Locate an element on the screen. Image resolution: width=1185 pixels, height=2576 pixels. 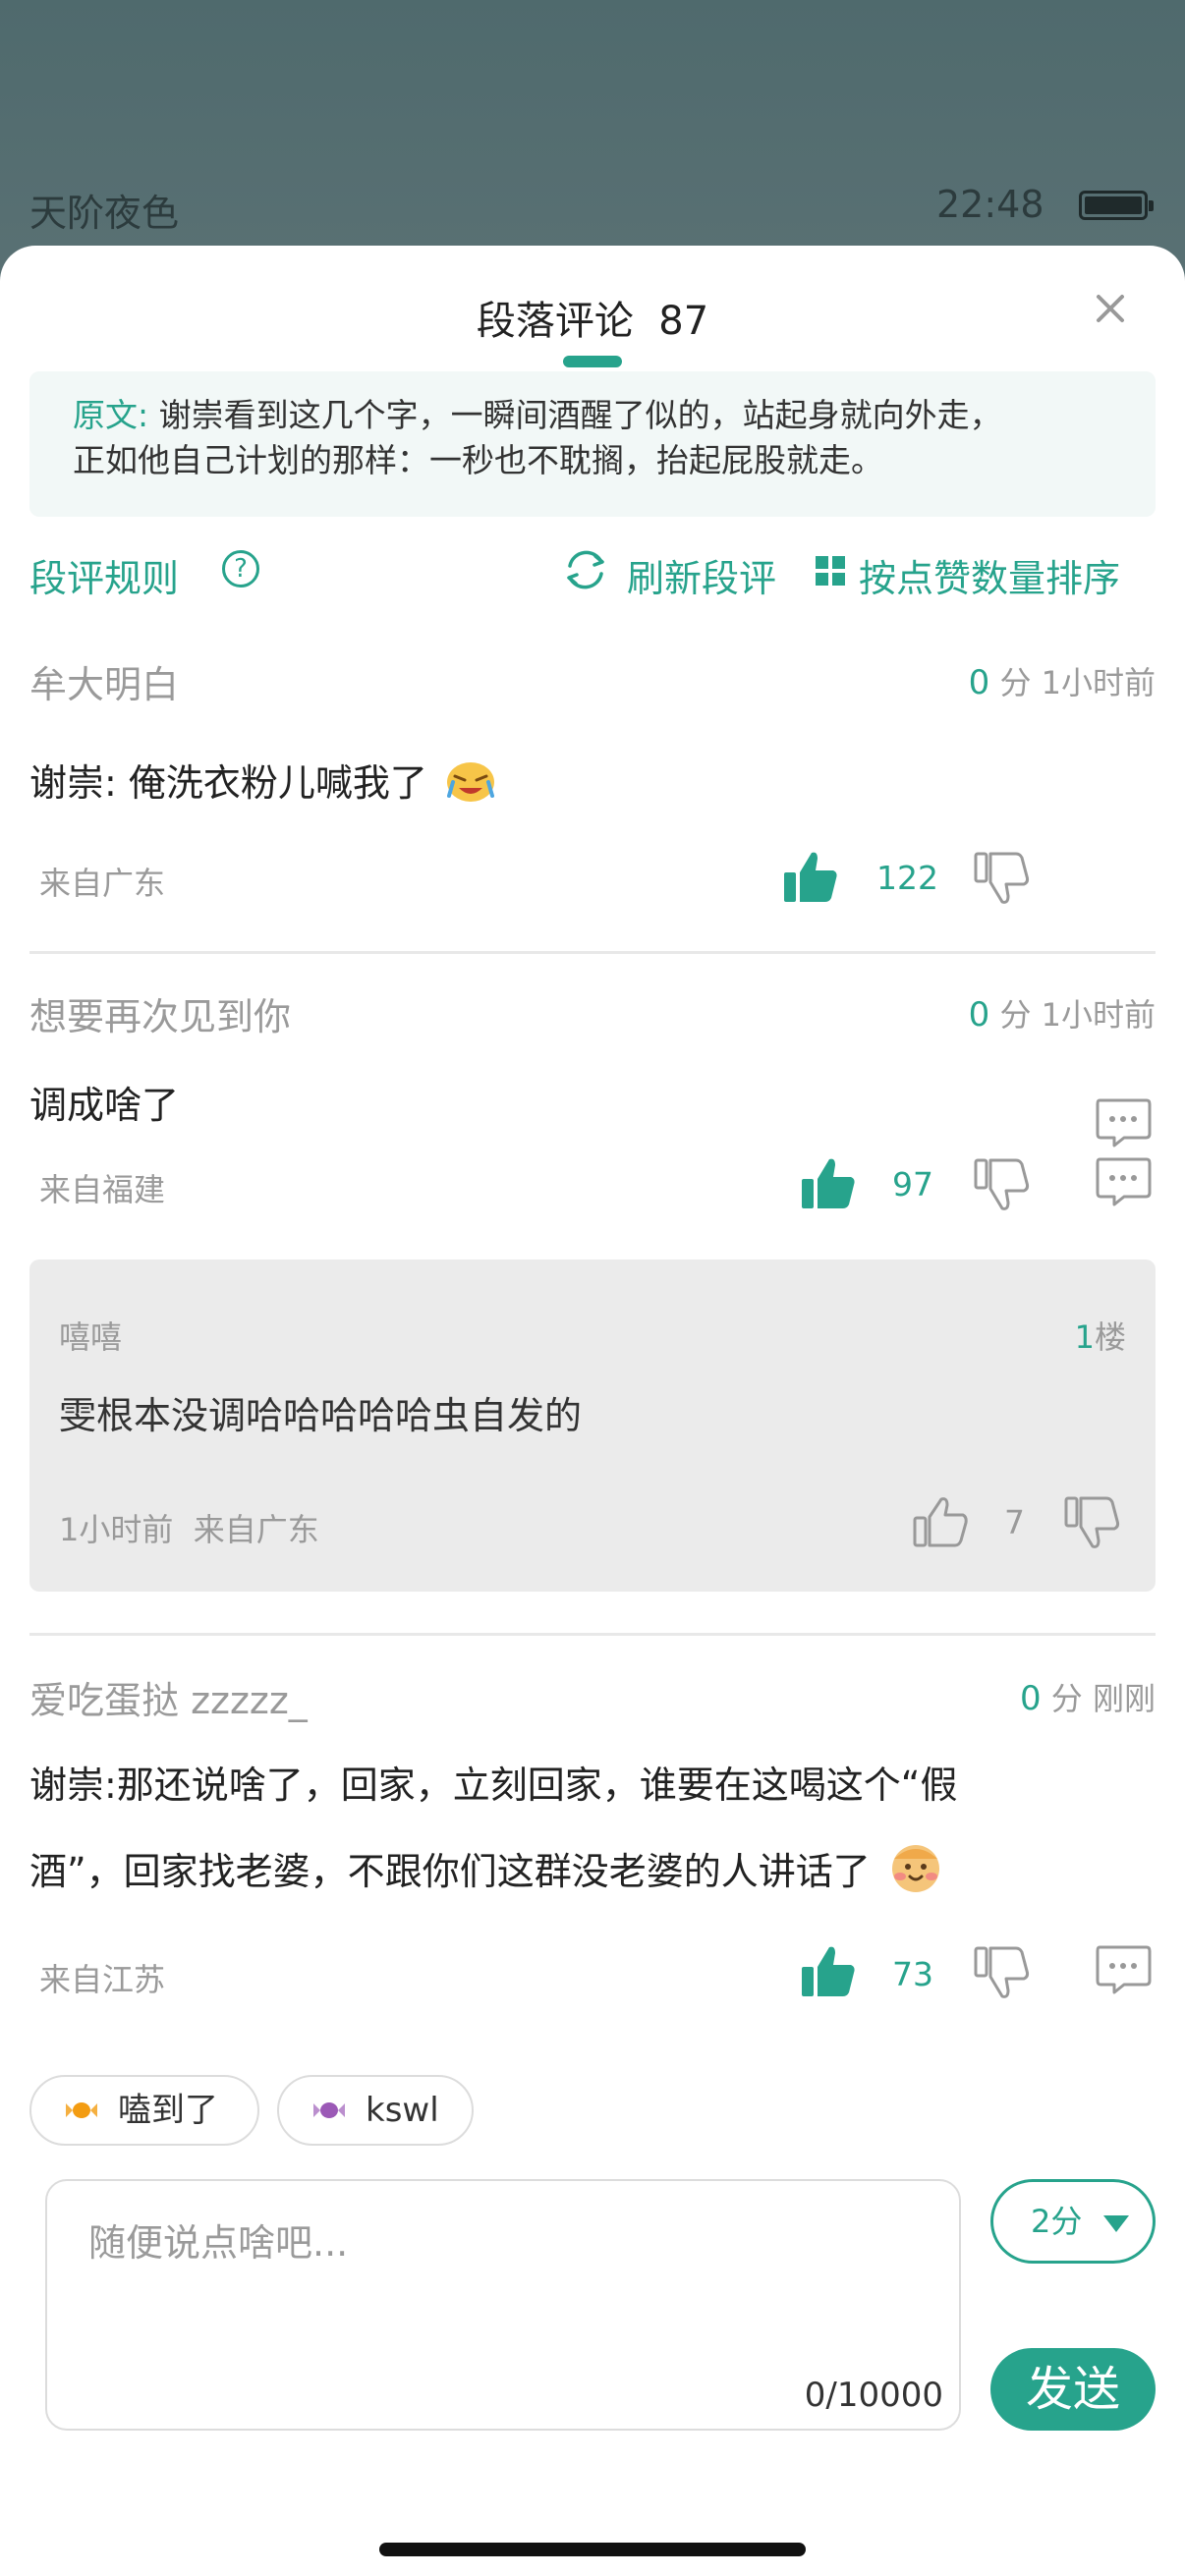
sort-by-likes-button: 按点赞数量排序 is located at coordinates (990, 575).